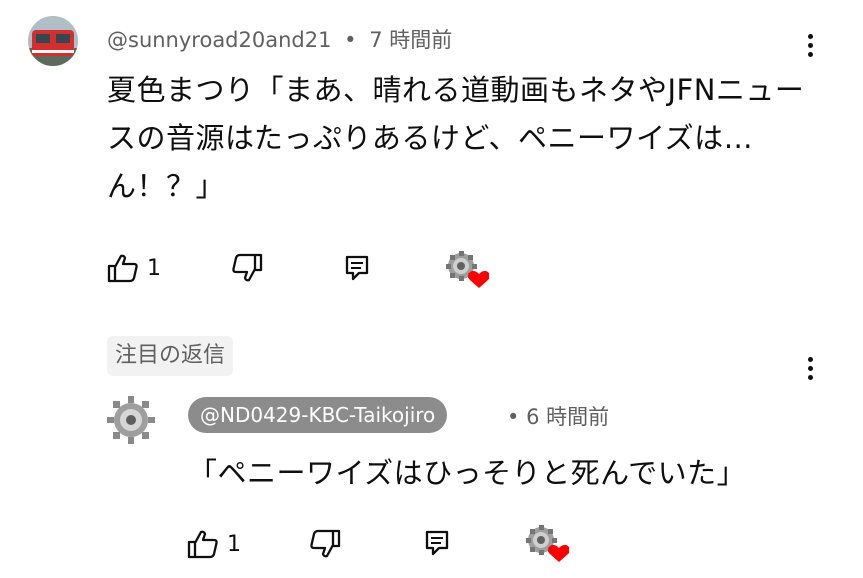 Image resolution: width=863 pixels, height=578 pixels. I want to click on comment-time: 7 時間前, so click(410, 40).